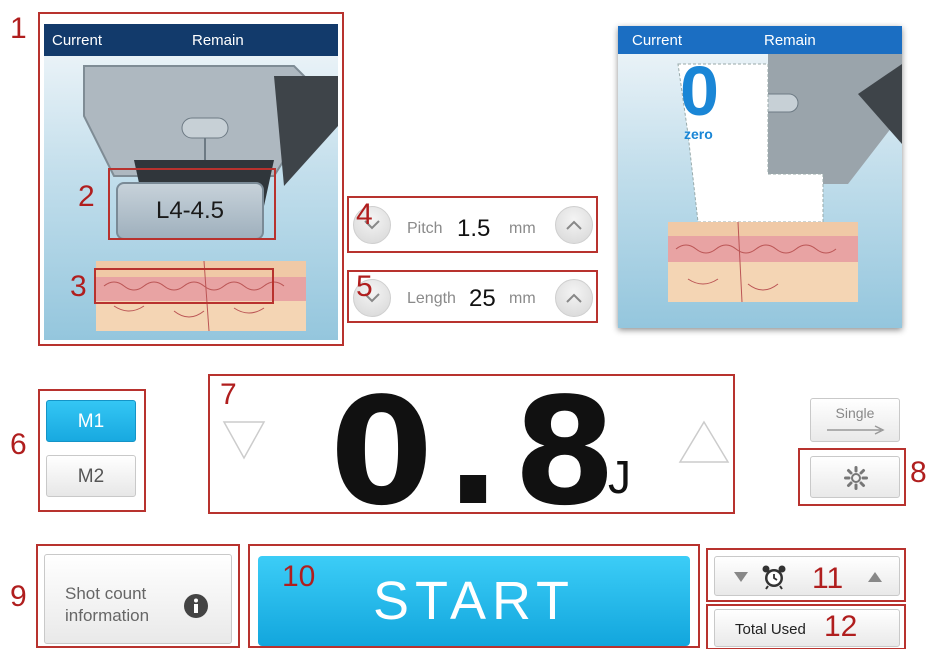 This screenshot has height=649, width=931. What do you see at coordinates (875, 577) in the screenshot?
I see `timer-increase-button` at bounding box center [875, 577].